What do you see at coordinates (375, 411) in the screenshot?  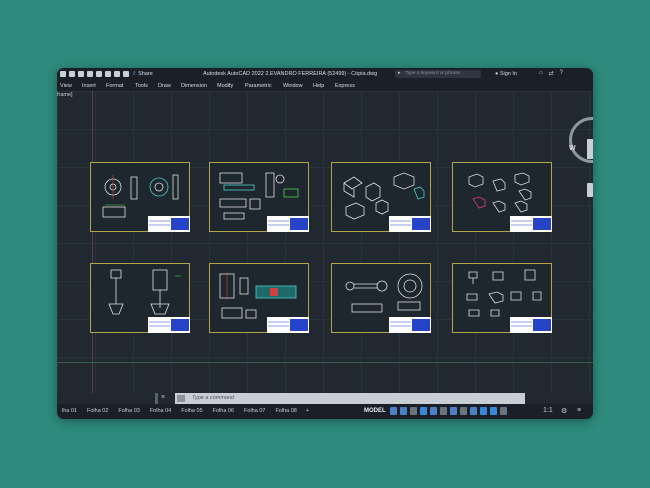 I see `model-space-toggle: MODEL` at bounding box center [375, 411].